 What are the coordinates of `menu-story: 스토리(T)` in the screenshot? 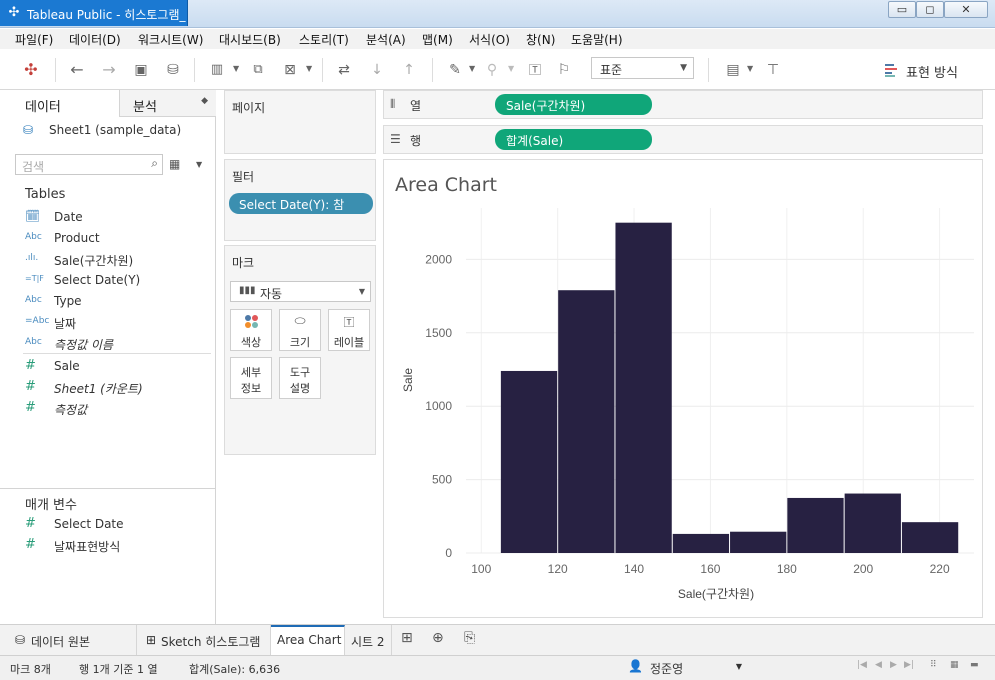 It's located at (324, 39).